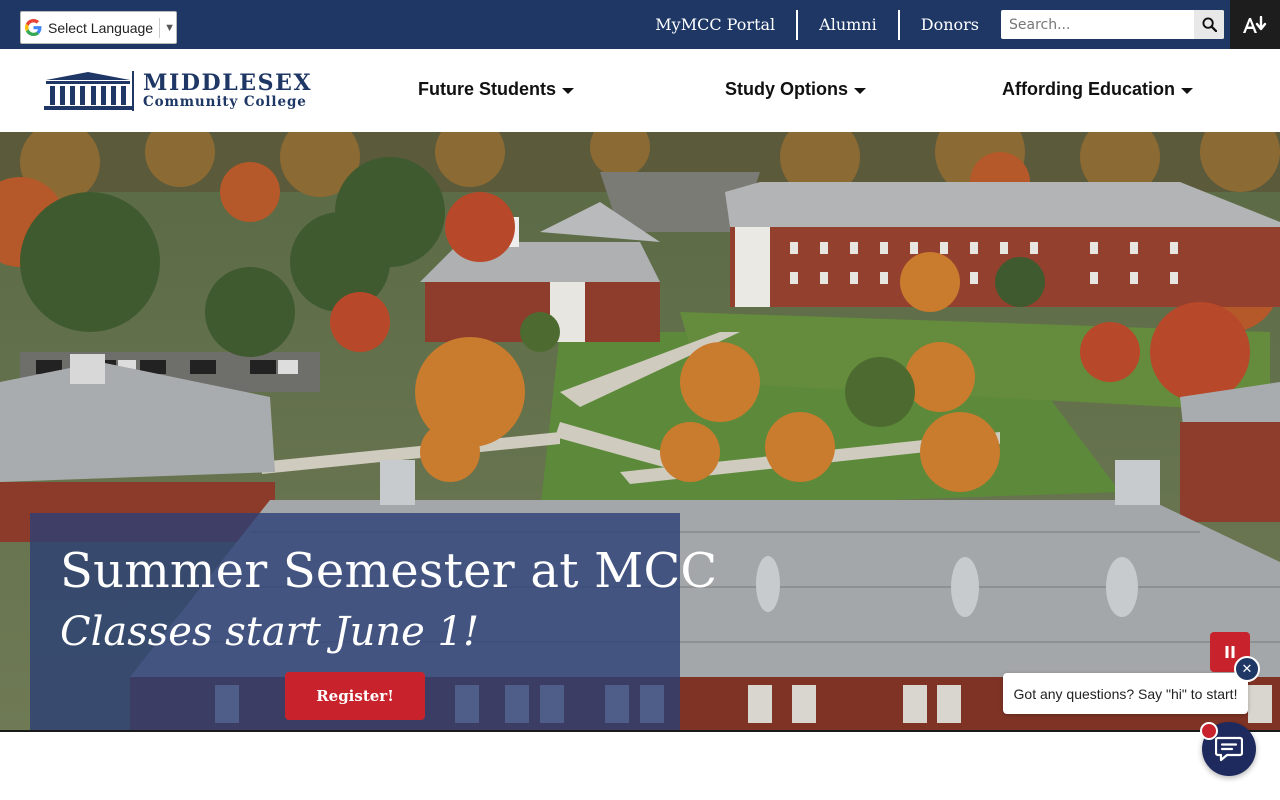 The image size is (1280, 800). Describe the element at coordinates (355, 696) in the screenshot. I see `register-button: Register!` at that location.